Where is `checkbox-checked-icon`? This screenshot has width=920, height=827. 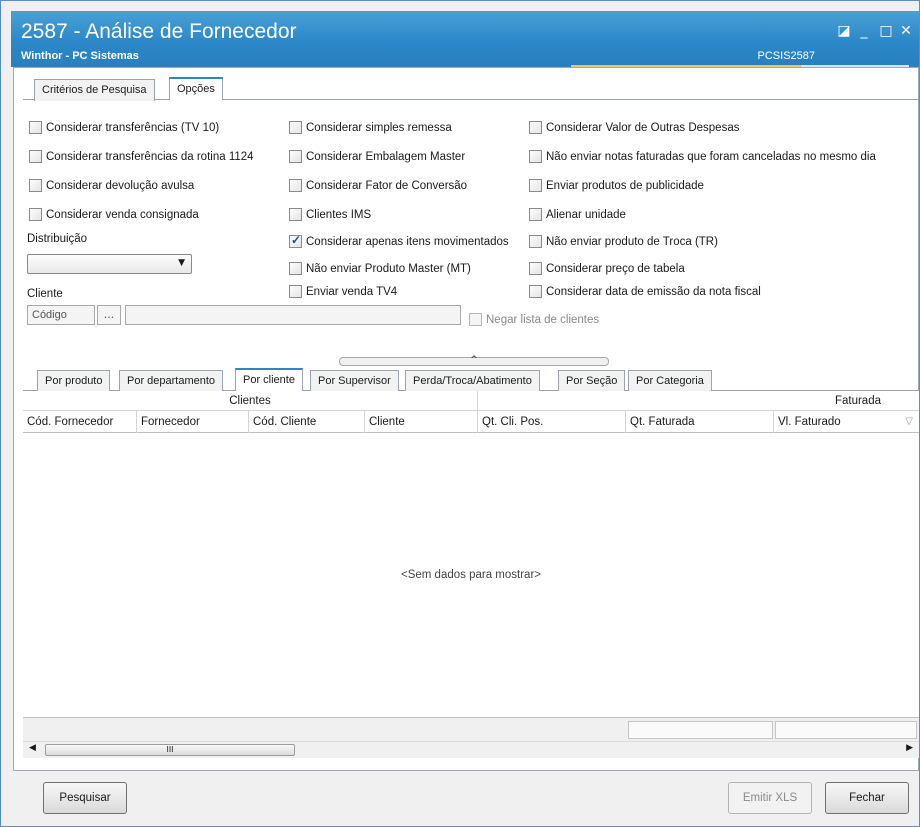
checkbox-checked-icon is located at coordinates (295, 240).